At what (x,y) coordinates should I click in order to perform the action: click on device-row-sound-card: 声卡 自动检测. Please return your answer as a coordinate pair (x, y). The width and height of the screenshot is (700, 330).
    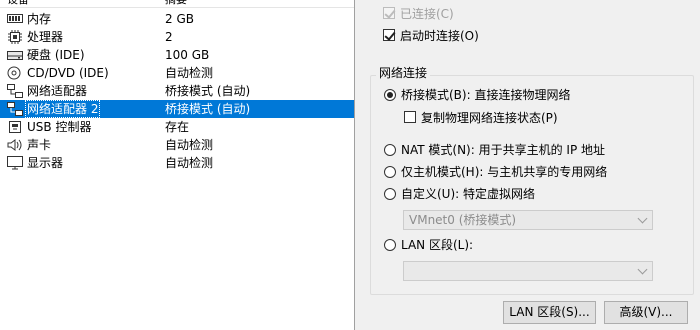
    Looking at the image, I should click on (177, 145).